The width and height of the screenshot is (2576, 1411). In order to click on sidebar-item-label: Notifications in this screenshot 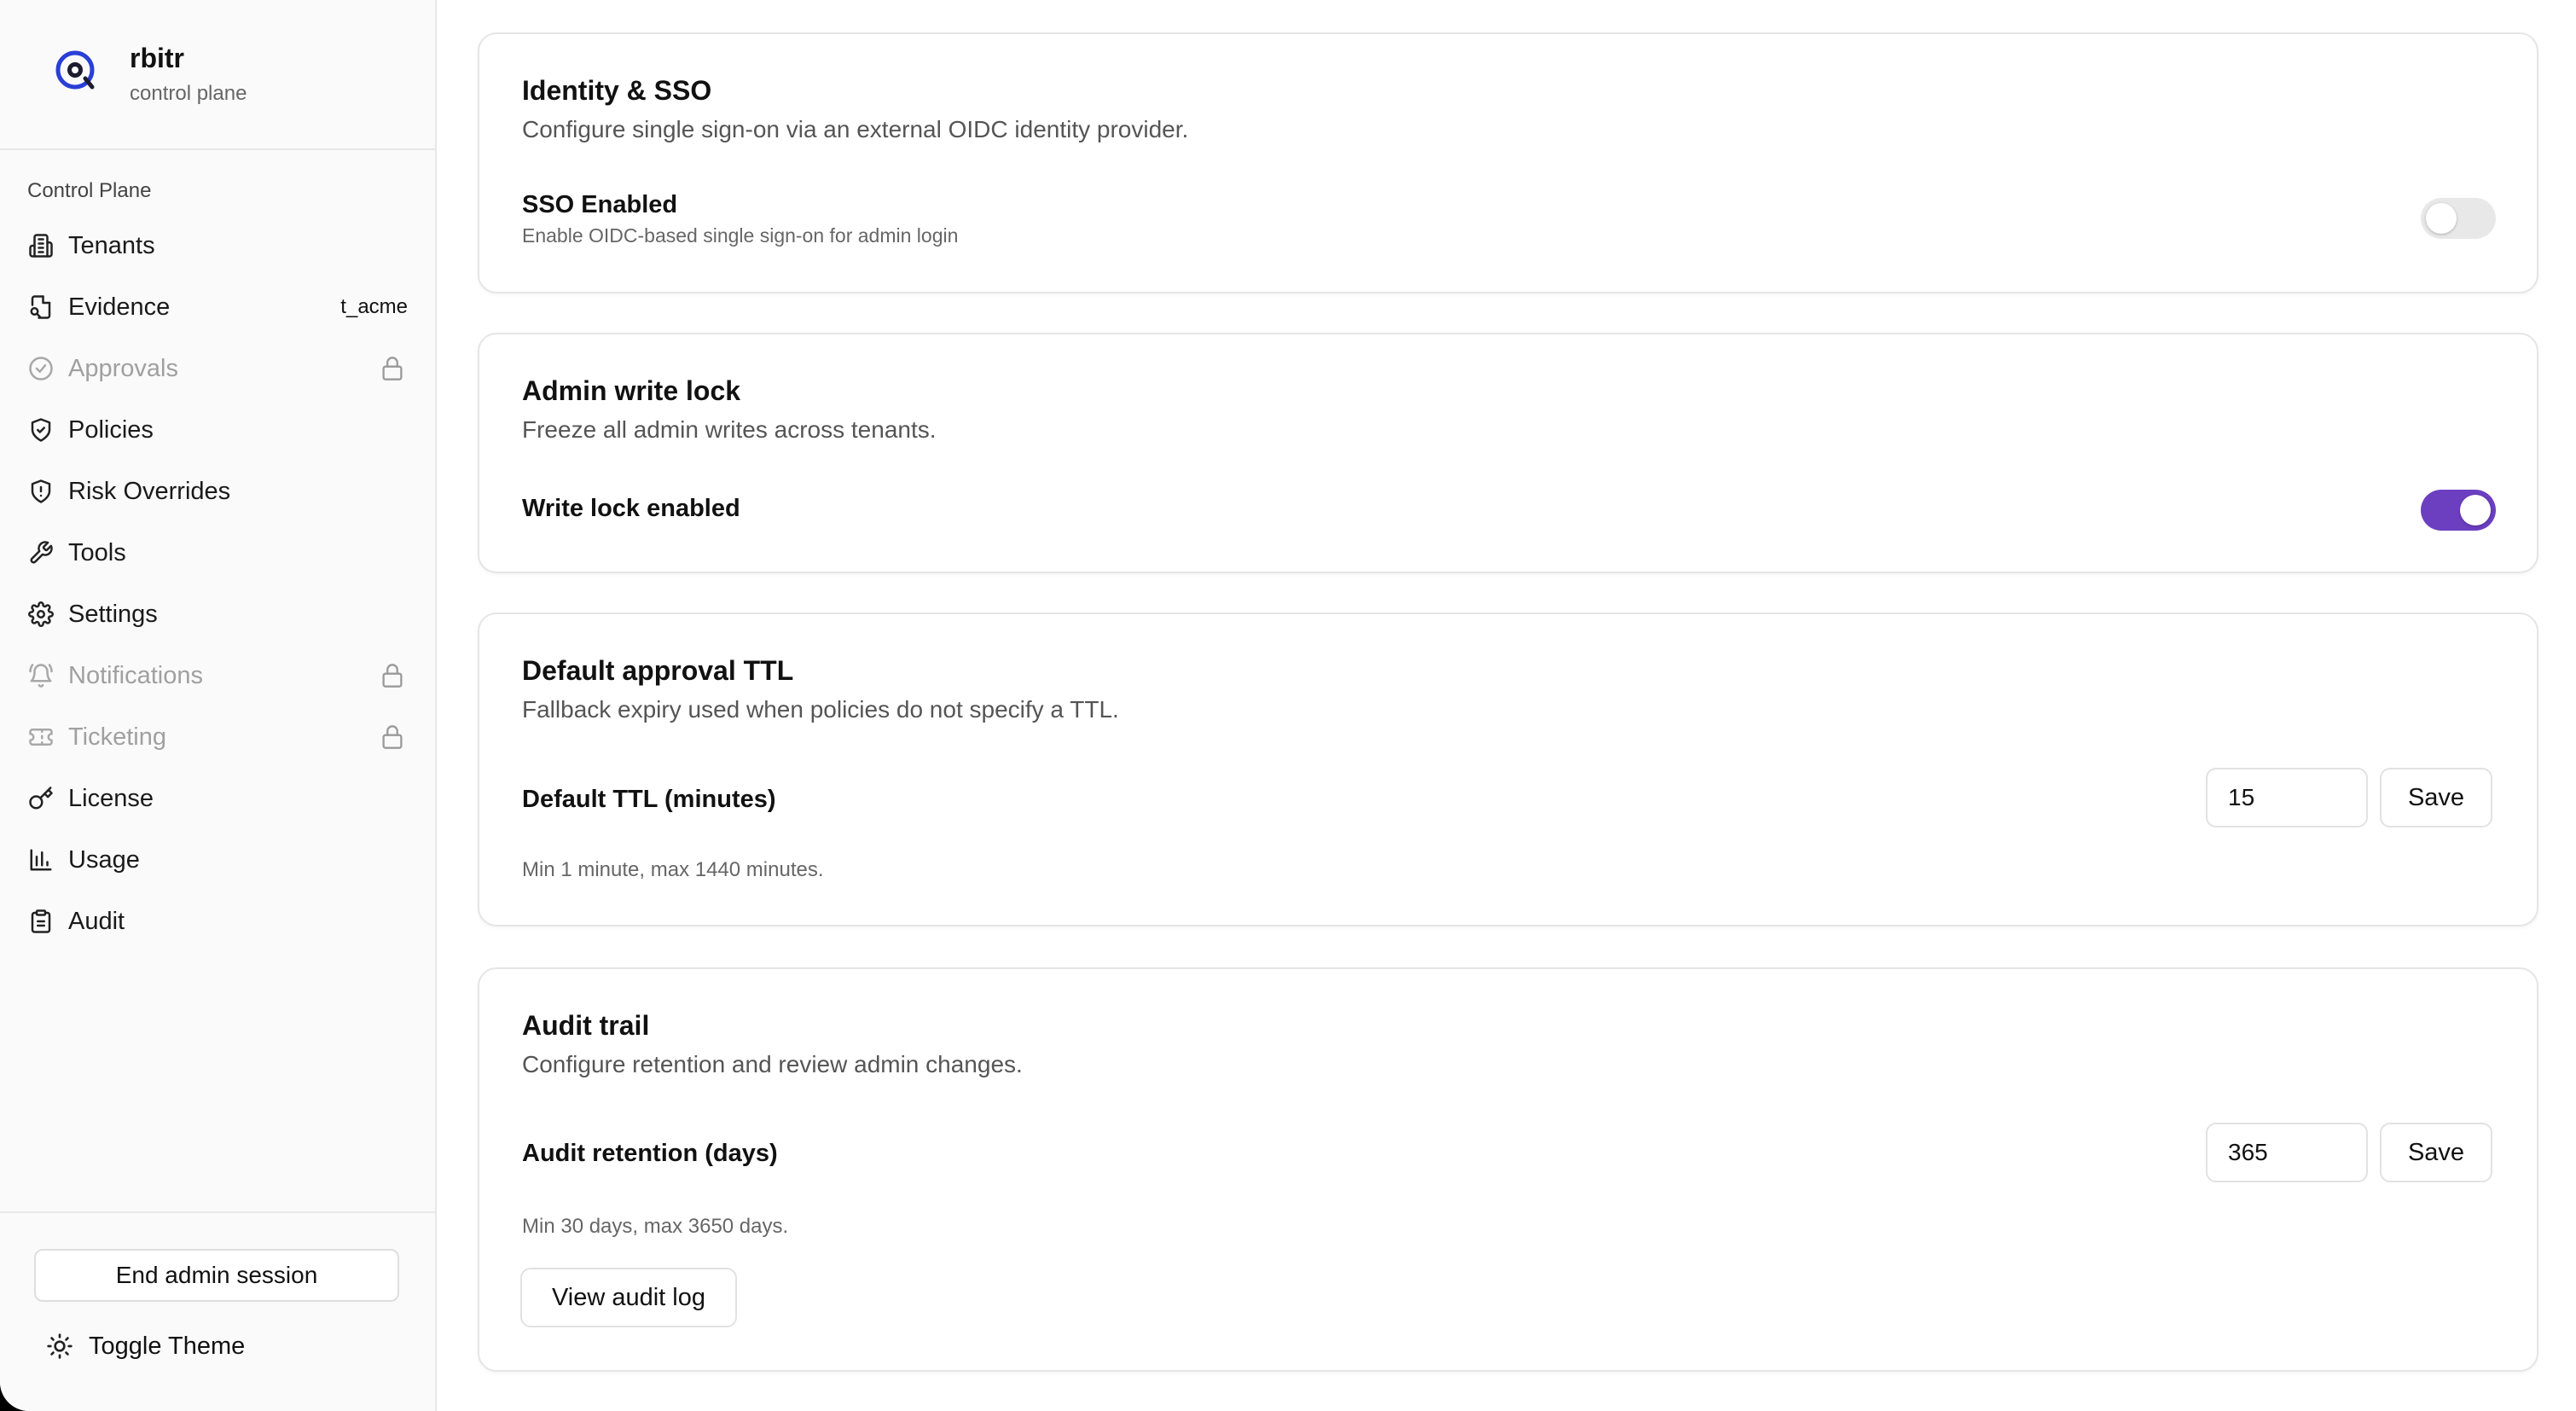, I will do `click(135, 675)`.